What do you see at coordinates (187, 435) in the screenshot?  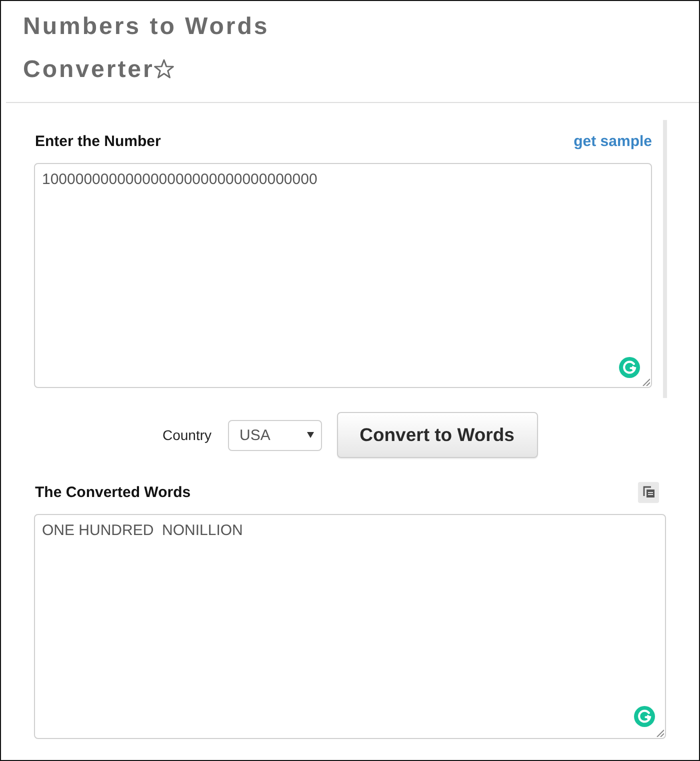 I see `country-label: Country` at bounding box center [187, 435].